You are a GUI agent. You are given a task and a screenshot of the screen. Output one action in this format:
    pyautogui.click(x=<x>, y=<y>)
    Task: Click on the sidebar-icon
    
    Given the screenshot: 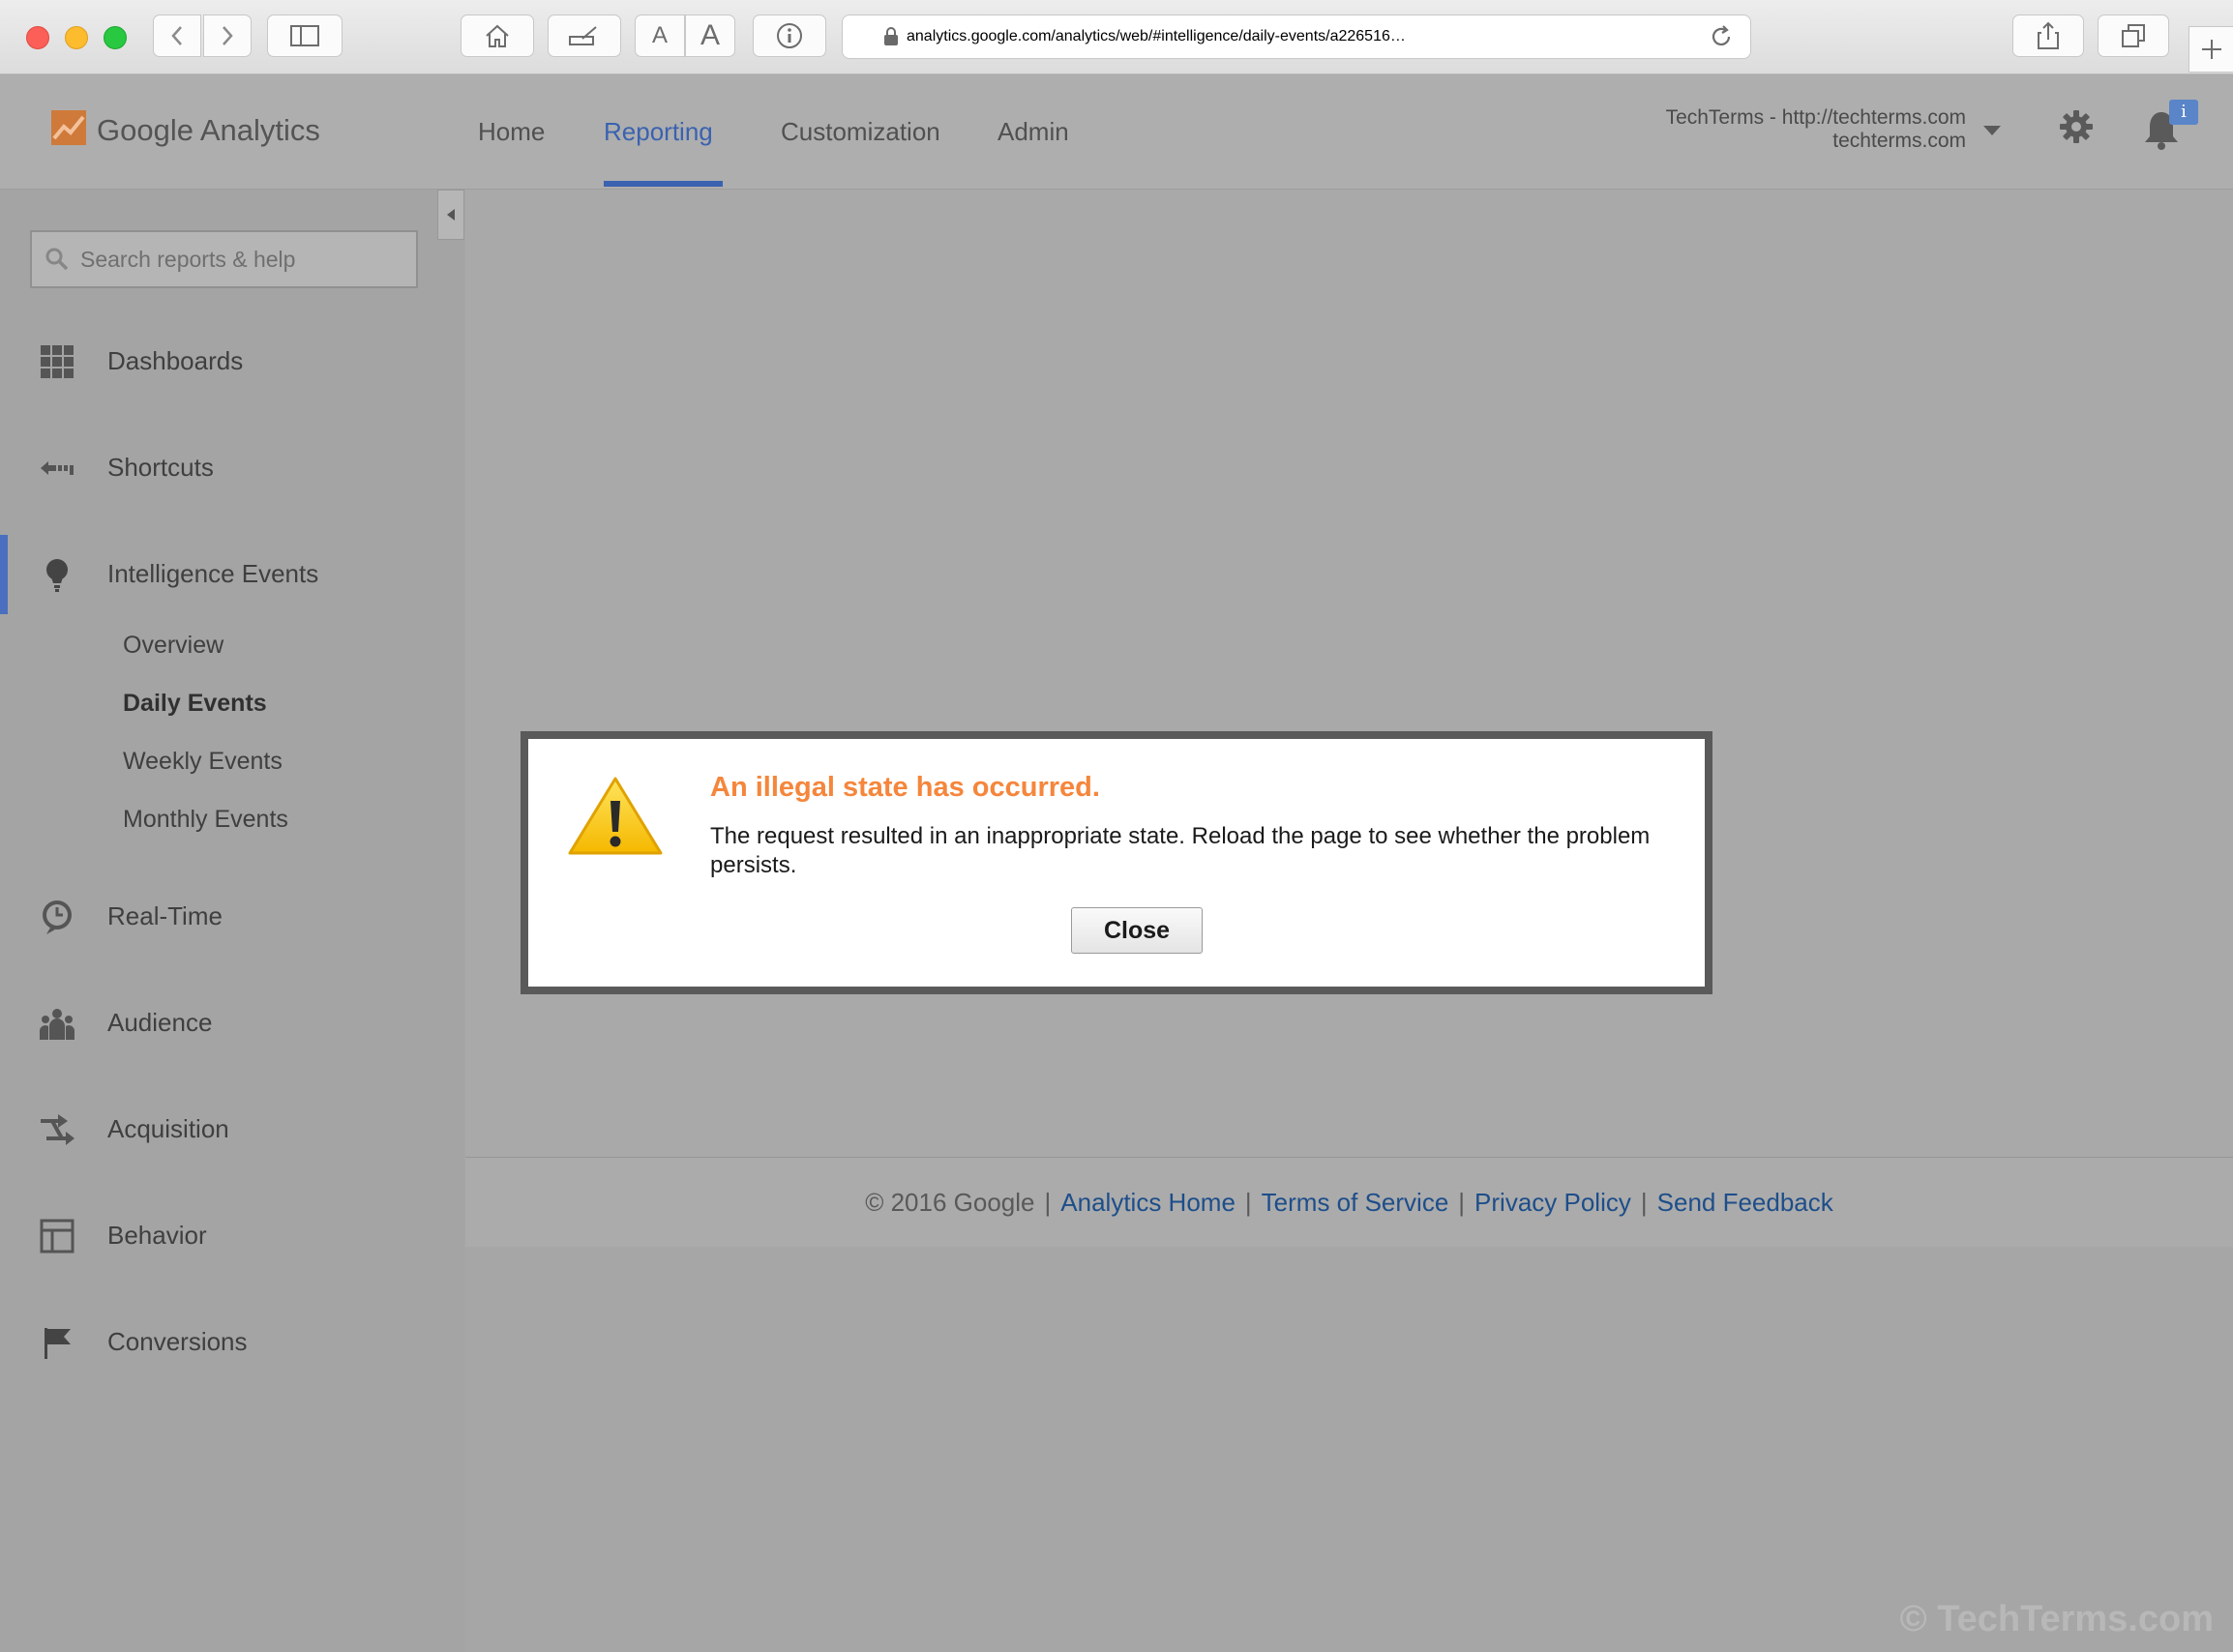 What is the action you would take?
    pyautogui.click(x=304, y=35)
    